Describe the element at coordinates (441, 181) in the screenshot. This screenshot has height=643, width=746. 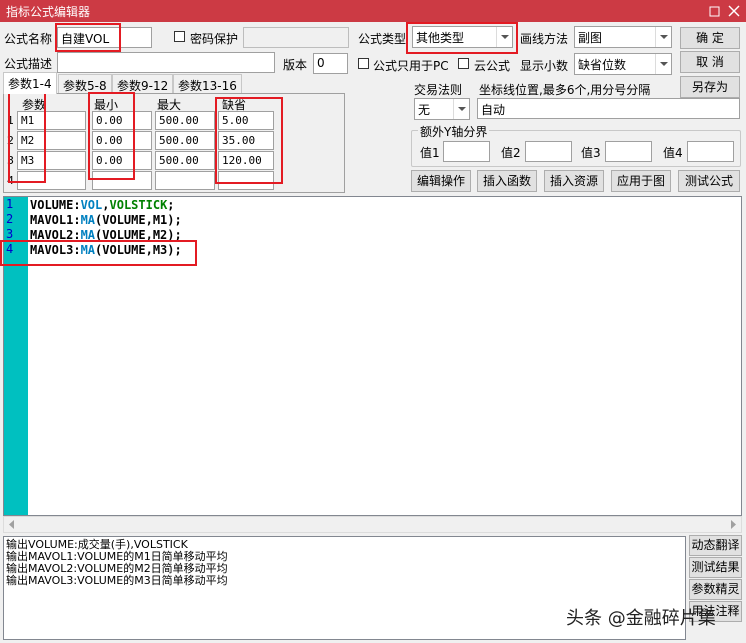
I see `edit-ops-button: 编辑操作` at that location.